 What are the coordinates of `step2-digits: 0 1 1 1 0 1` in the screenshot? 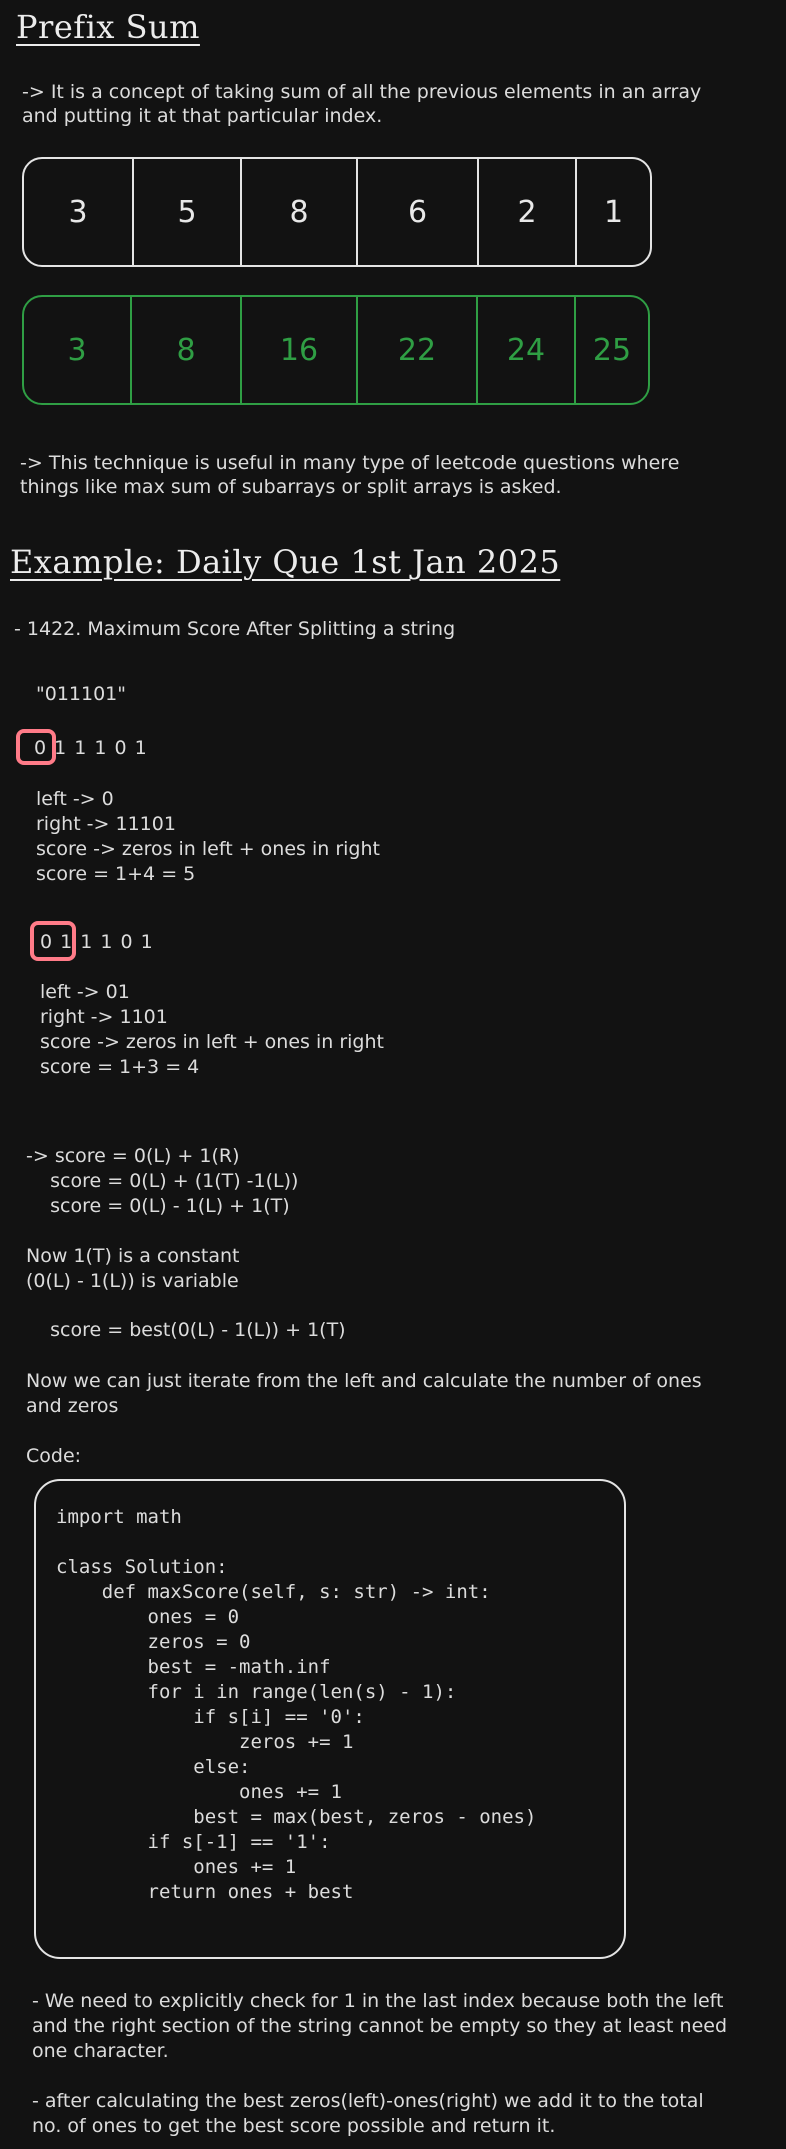 It's located at (97, 942).